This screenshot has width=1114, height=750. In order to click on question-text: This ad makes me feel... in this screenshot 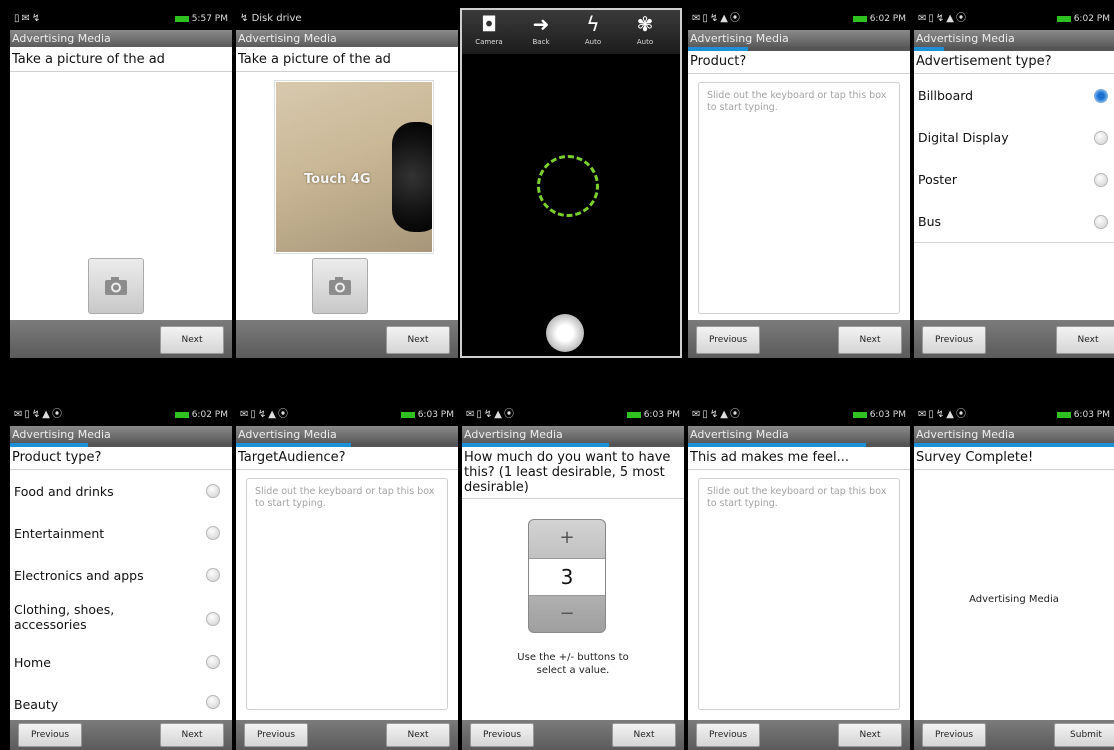, I will do `click(799, 458)`.